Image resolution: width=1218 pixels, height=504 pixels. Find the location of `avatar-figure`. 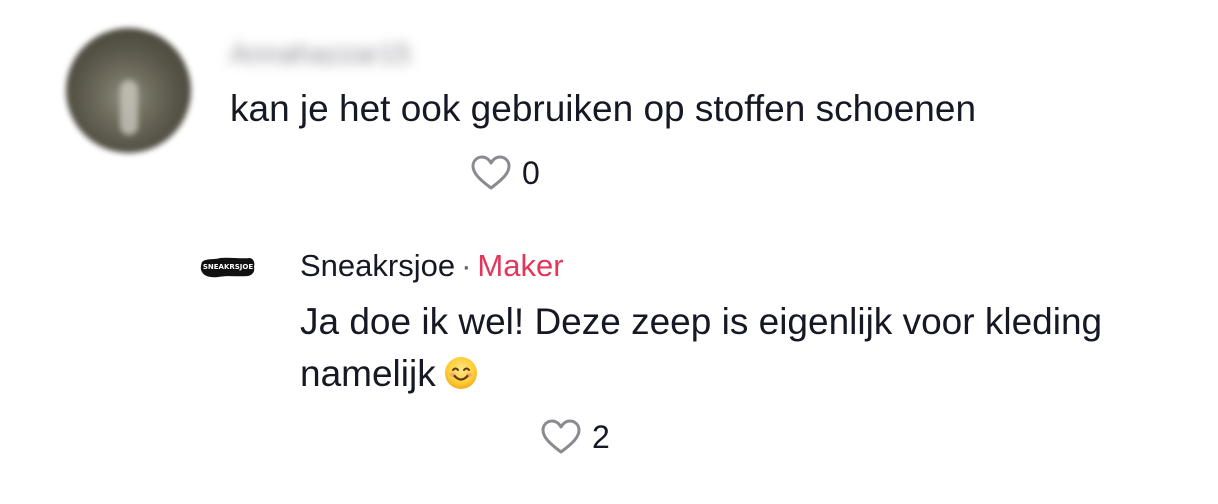

avatar-figure is located at coordinates (129, 107).